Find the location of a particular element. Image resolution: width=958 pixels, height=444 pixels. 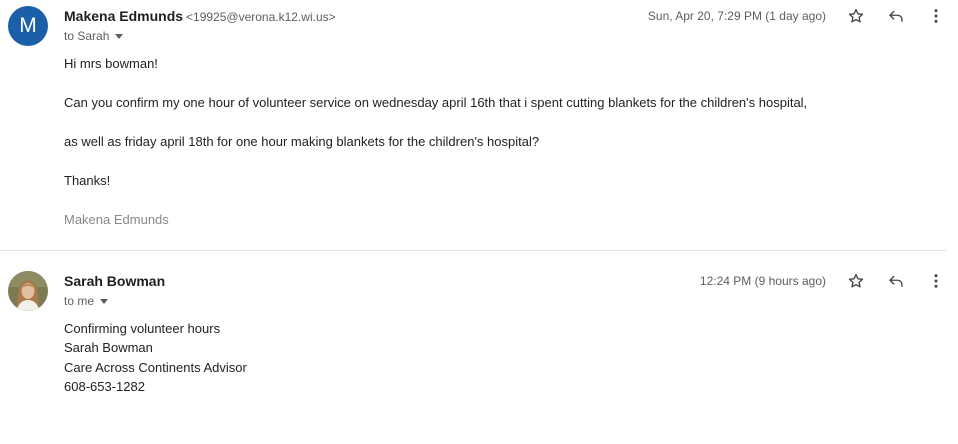

sender-email: <19925@verona.k12.wi.us> is located at coordinates (261, 17).